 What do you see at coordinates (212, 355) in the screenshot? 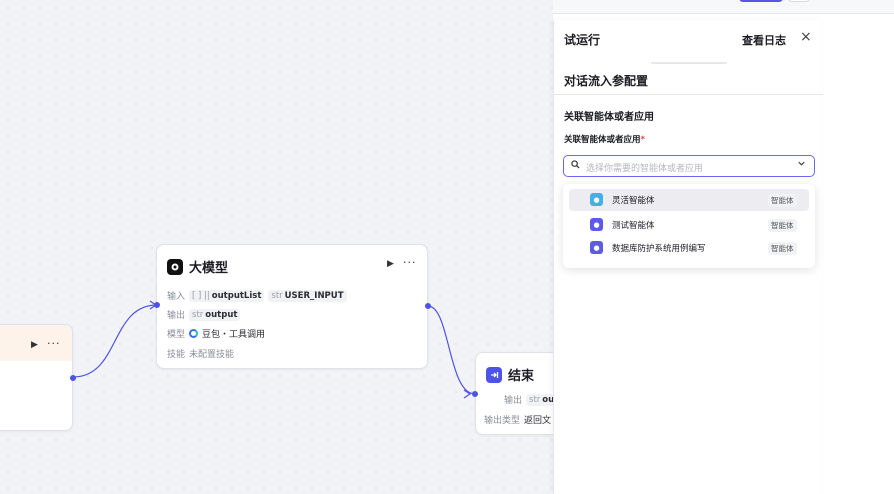
I see `skill-value: 未配置技能` at bounding box center [212, 355].